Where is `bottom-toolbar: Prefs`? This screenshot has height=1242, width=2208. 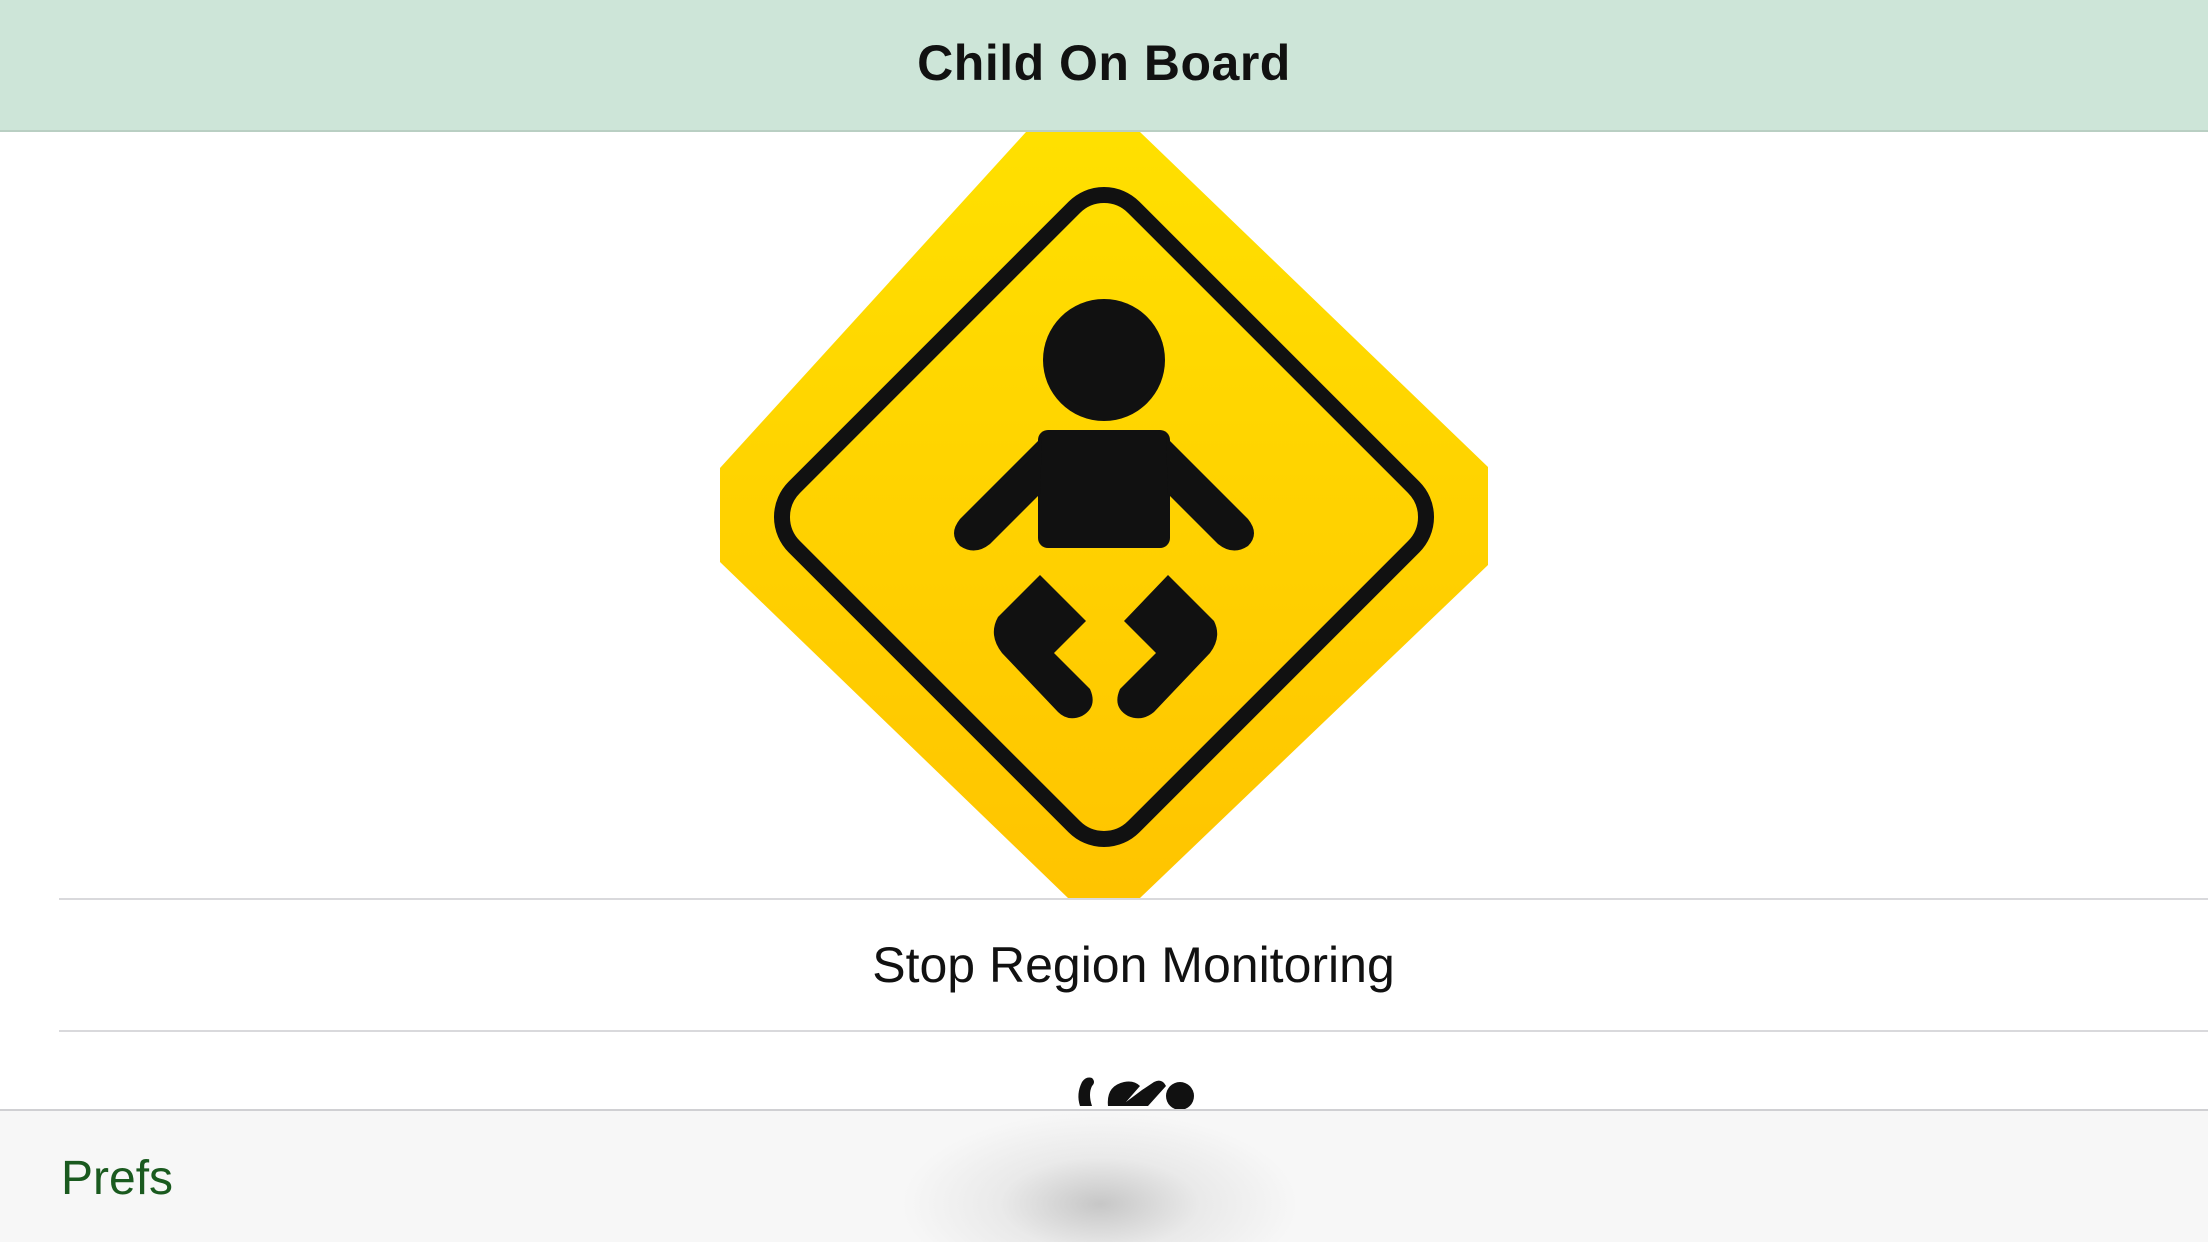
bottom-toolbar: Prefs is located at coordinates (1104, 1175).